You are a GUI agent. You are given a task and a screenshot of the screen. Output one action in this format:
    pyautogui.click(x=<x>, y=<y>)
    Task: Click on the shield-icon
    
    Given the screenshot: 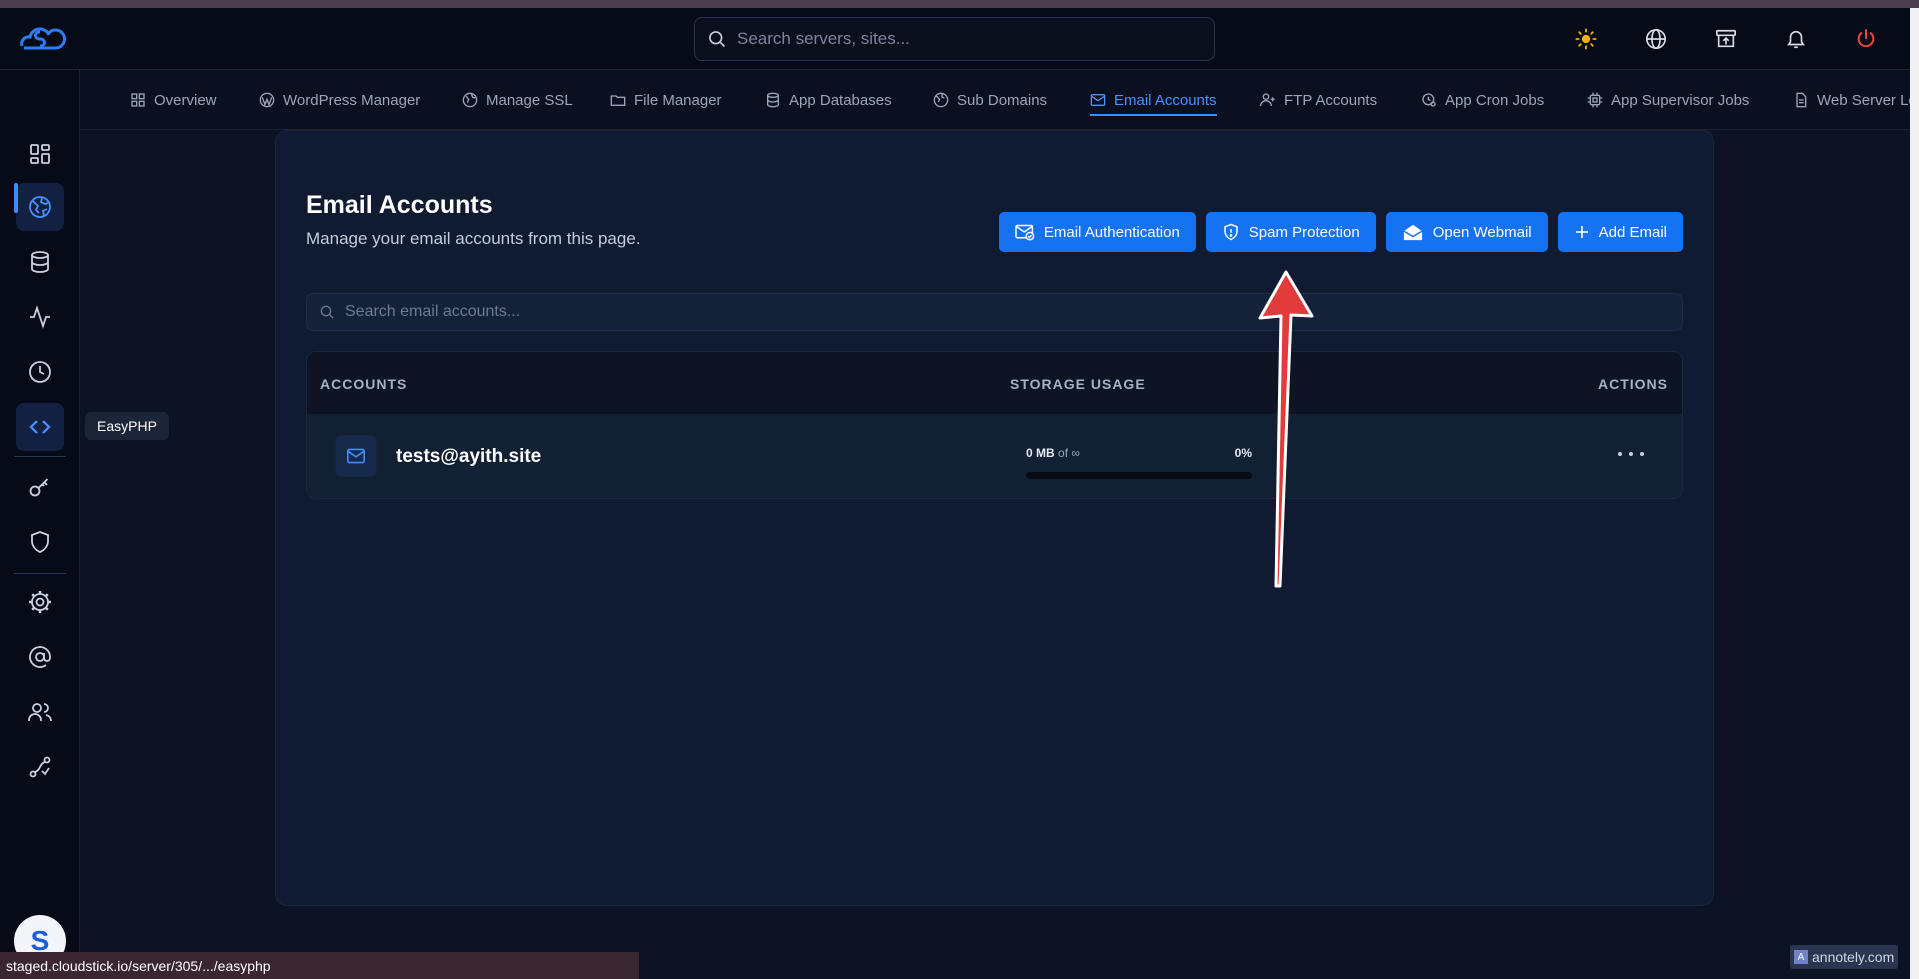 What is the action you would take?
    pyautogui.click(x=40, y=542)
    